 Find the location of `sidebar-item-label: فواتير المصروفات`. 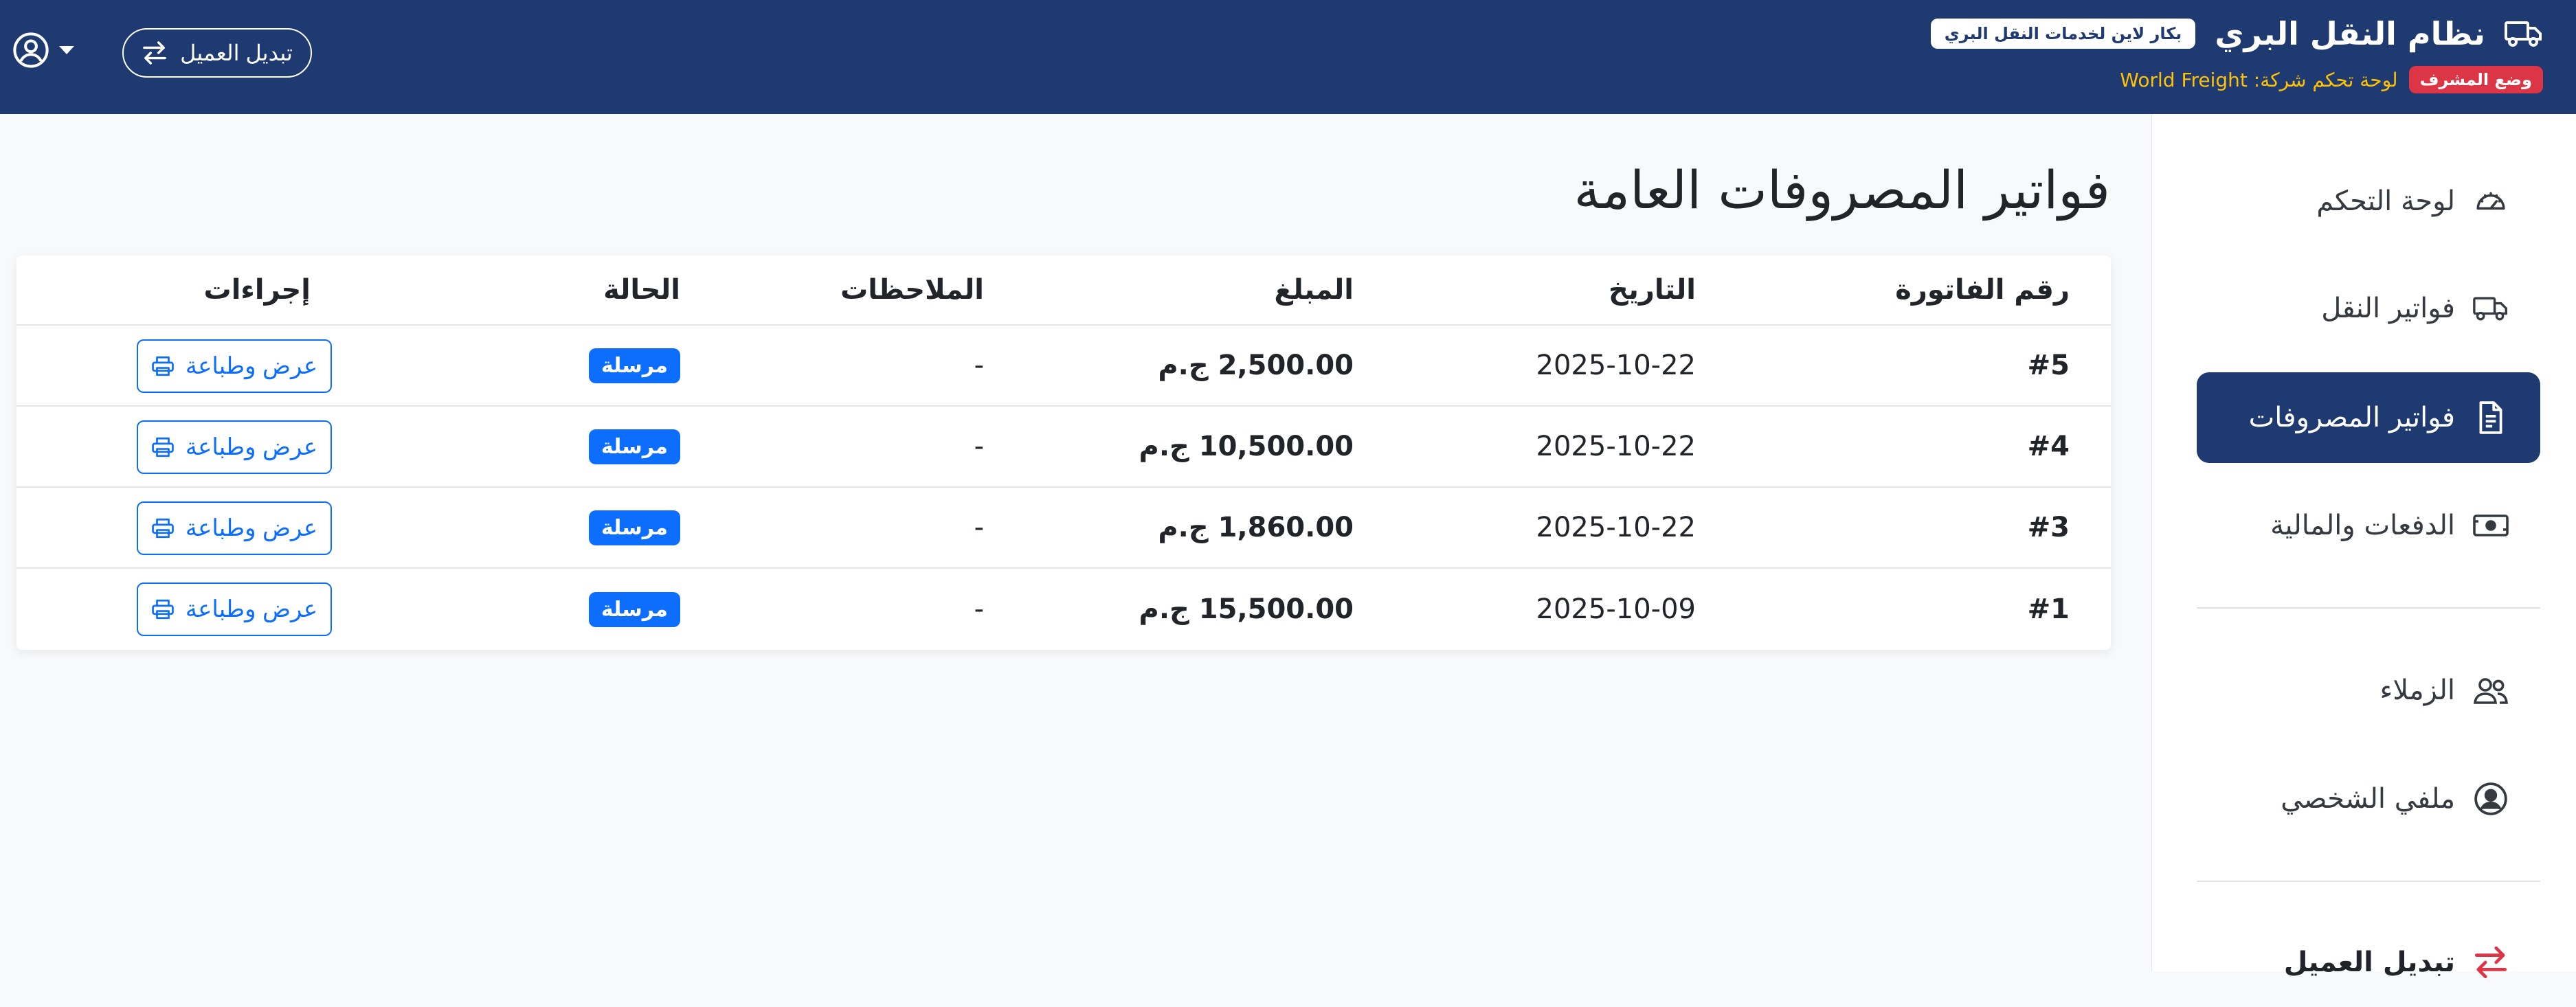

sidebar-item-label: فواتير المصروفات is located at coordinates (2351, 418).